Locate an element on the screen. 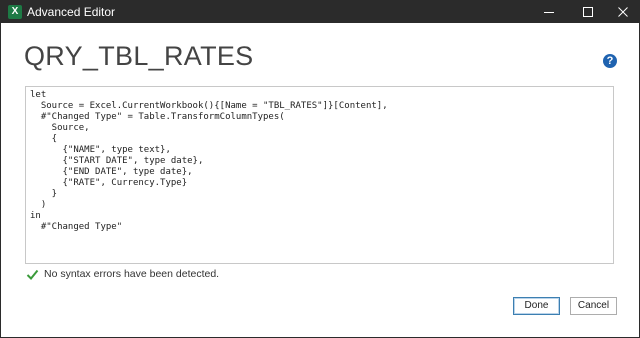 This screenshot has height=338, width=640. title-bar: X Advanced Editor is located at coordinates (320, 12).